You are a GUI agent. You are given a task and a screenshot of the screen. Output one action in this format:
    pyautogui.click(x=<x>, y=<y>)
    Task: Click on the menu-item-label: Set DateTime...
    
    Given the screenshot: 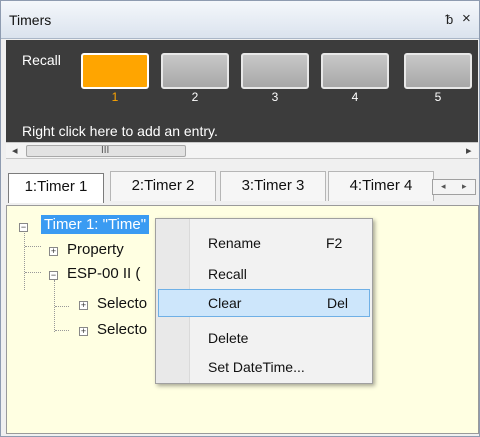 What is the action you would take?
    pyautogui.click(x=256, y=367)
    